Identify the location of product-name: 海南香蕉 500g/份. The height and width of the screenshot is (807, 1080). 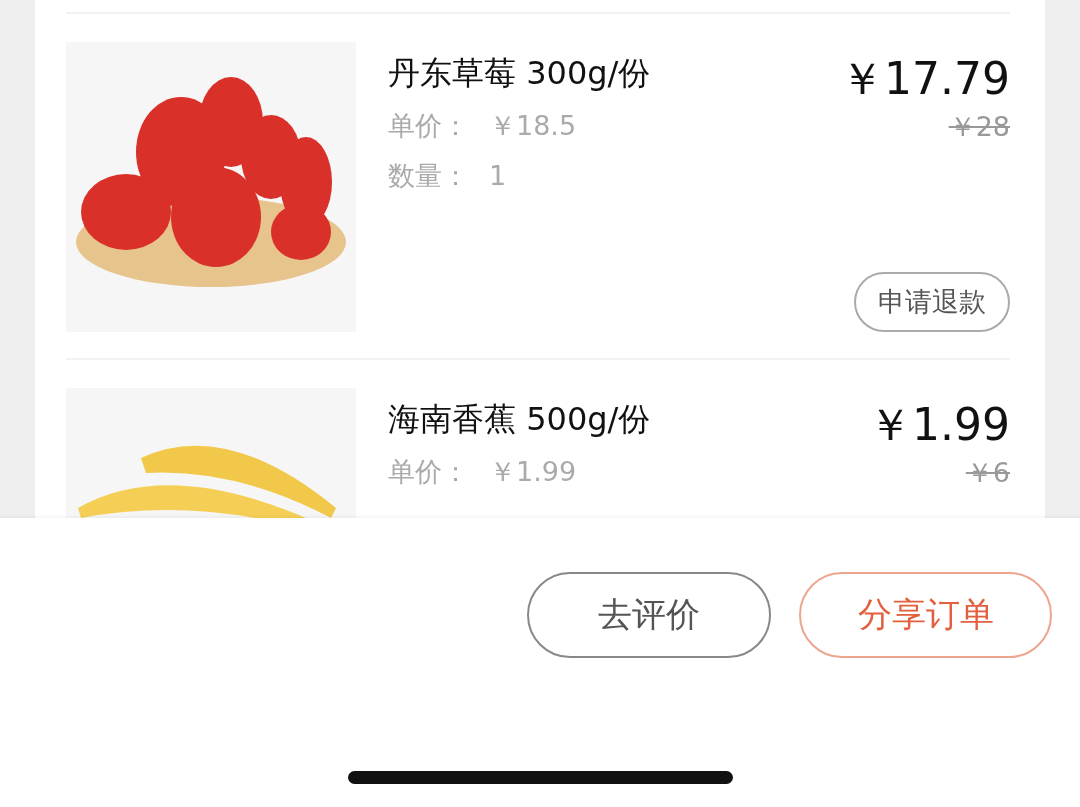
(519, 419).